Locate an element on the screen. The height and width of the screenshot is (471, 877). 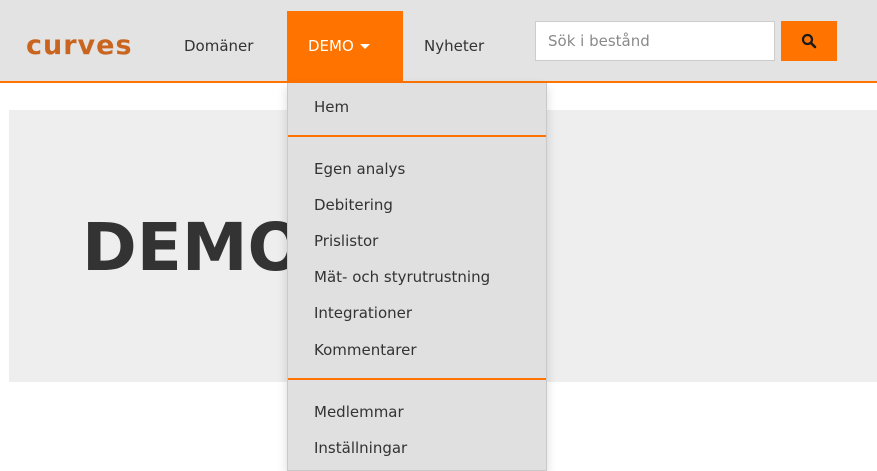
search-icon is located at coordinates (809, 41).